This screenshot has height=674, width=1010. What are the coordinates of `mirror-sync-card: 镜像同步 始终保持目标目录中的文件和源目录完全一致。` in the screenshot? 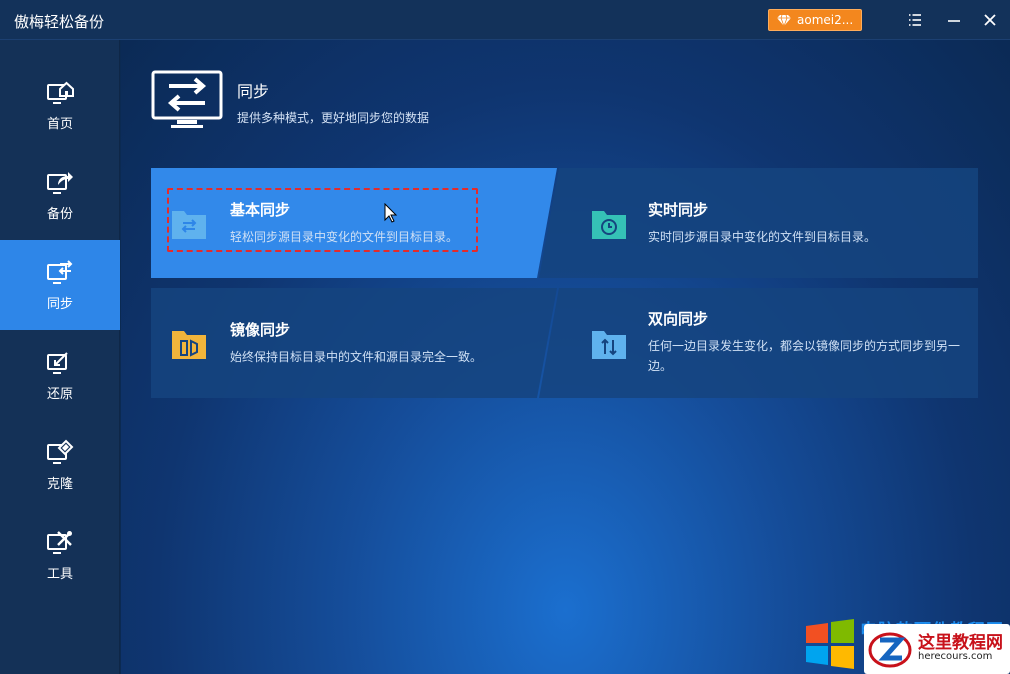 It's located at (356, 344).